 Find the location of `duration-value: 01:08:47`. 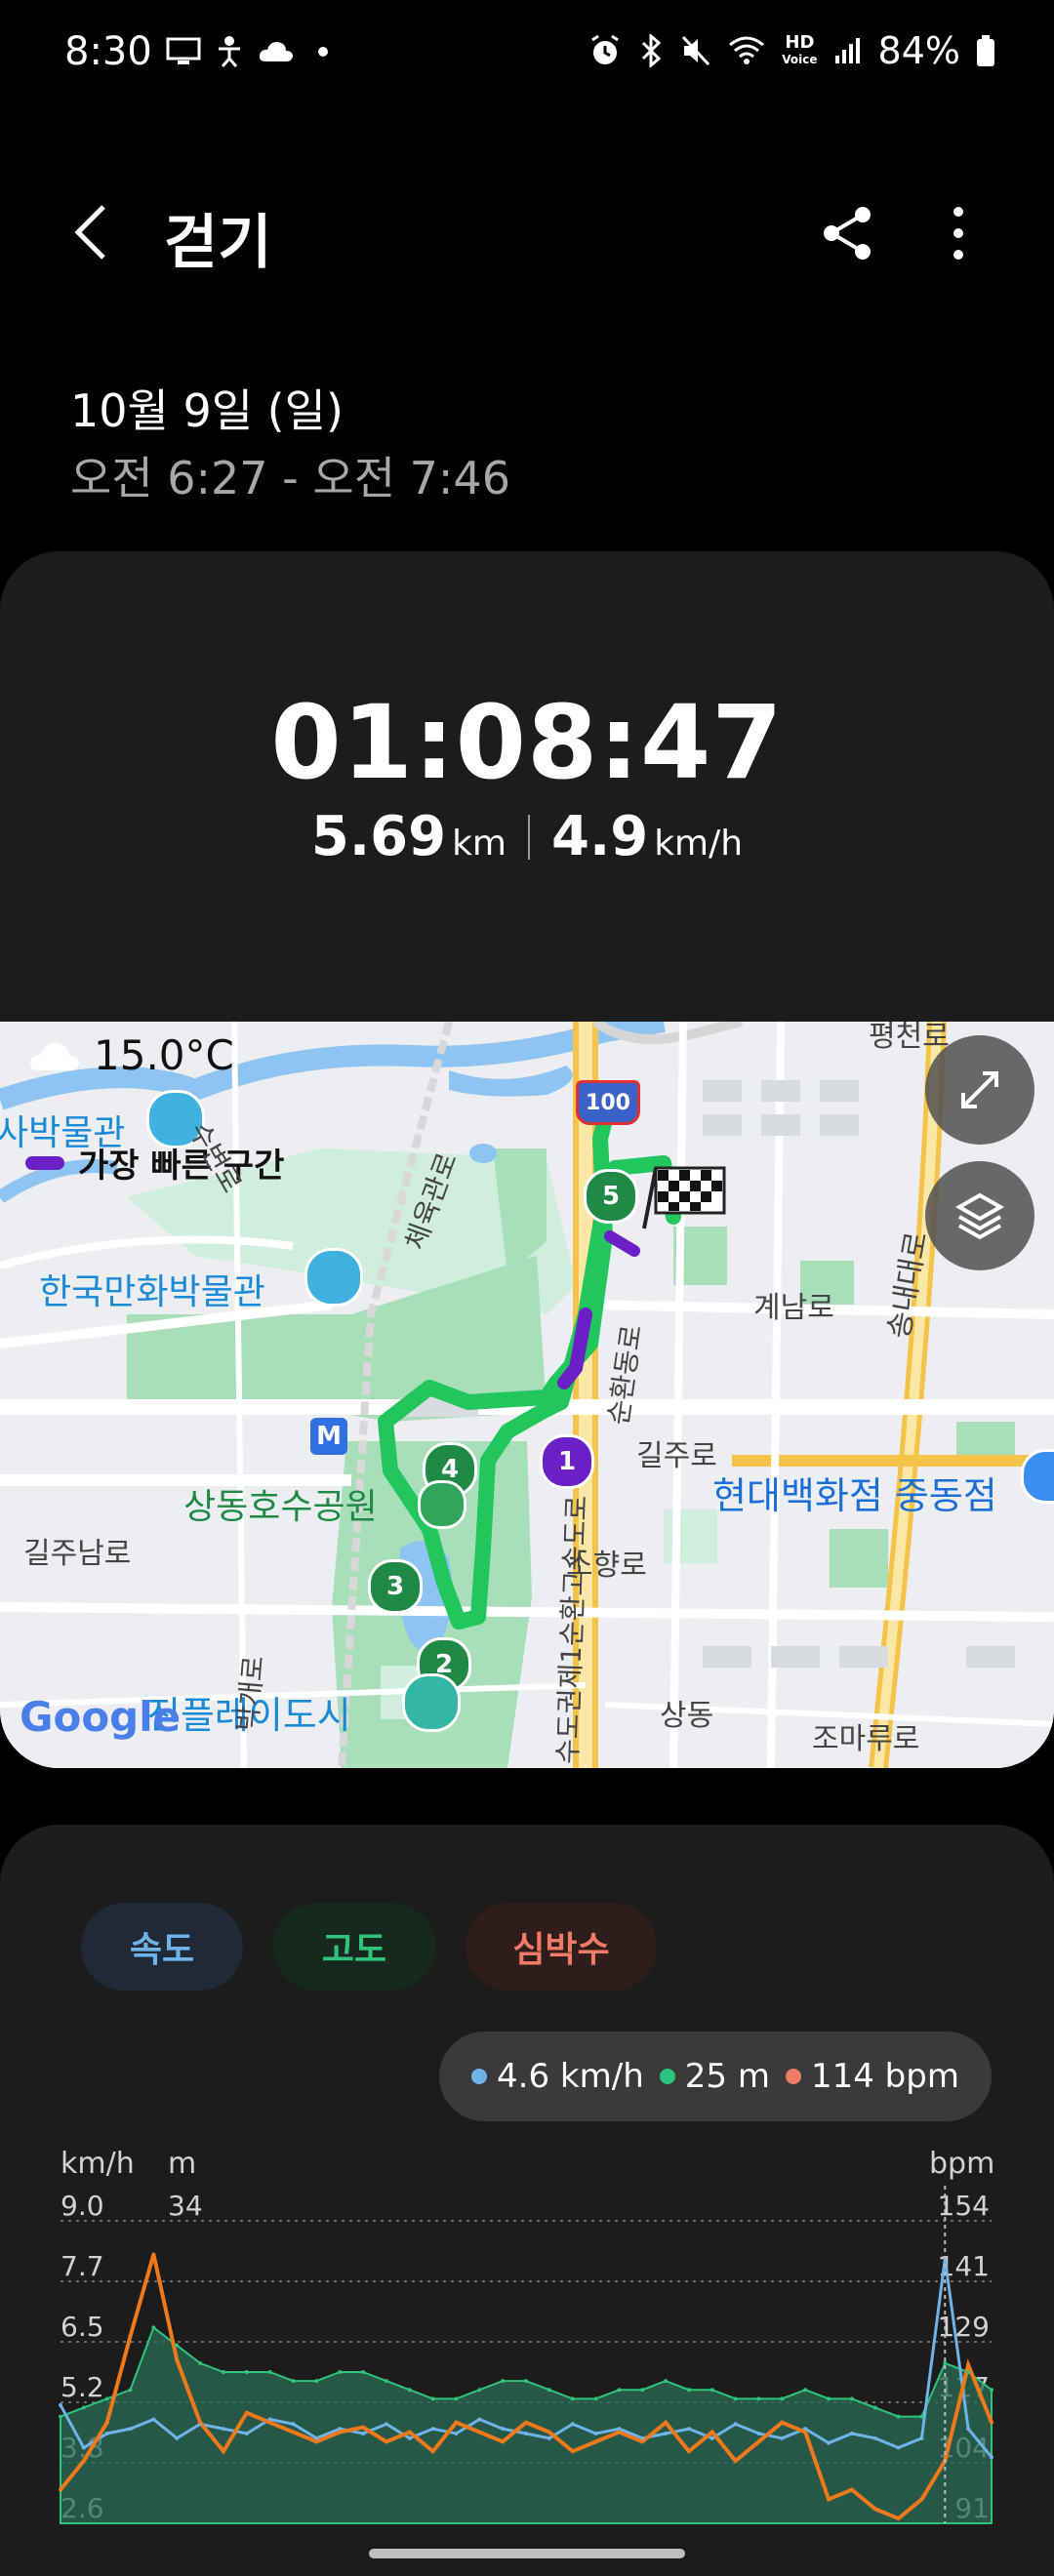

duration-value: 01:08:47 is located at coordinates (527, 742).